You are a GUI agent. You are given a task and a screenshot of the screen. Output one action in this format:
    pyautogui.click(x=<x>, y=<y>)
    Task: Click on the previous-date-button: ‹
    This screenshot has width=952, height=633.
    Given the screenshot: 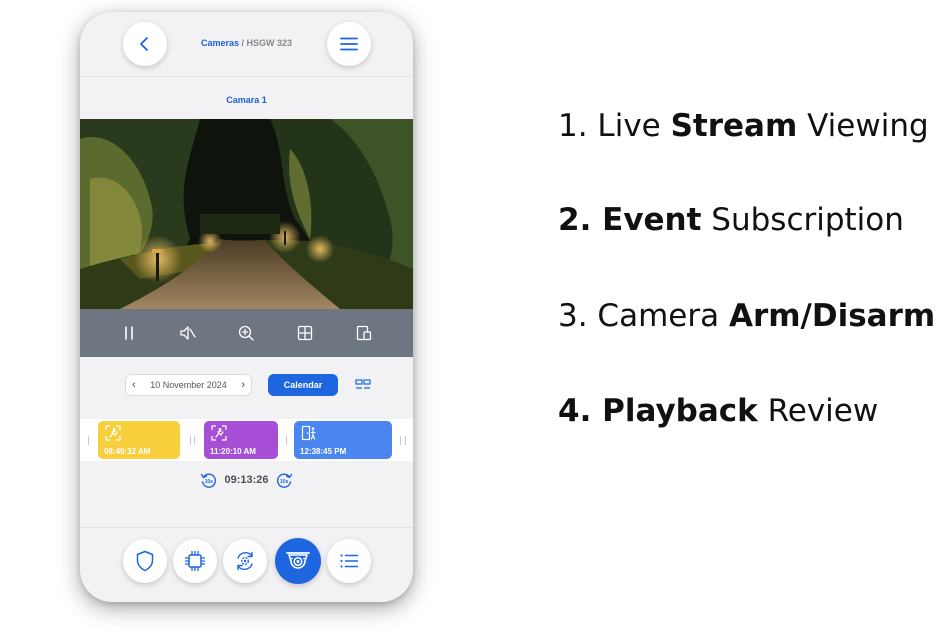 What is the action you would take?
    pyautogui.click(x=134, y=385)
    